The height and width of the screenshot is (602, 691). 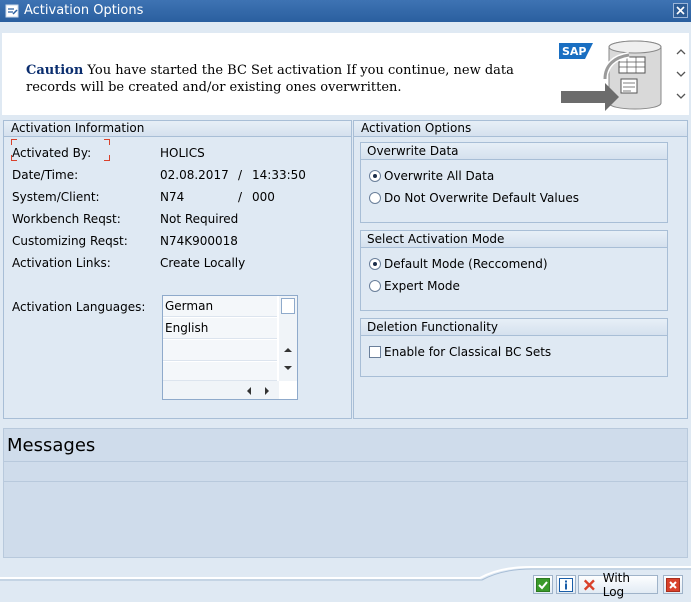 I want to click on close-icon, so click(x=680, y=10).